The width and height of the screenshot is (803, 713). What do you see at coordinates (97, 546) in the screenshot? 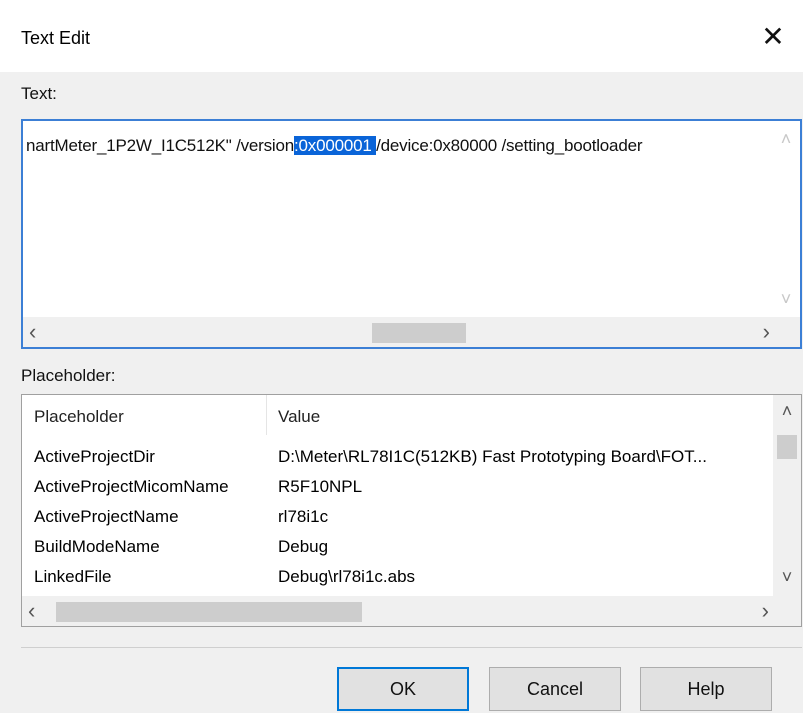
I see `cell-placeholder: BuildModeName` at bounding box center [97, 546].